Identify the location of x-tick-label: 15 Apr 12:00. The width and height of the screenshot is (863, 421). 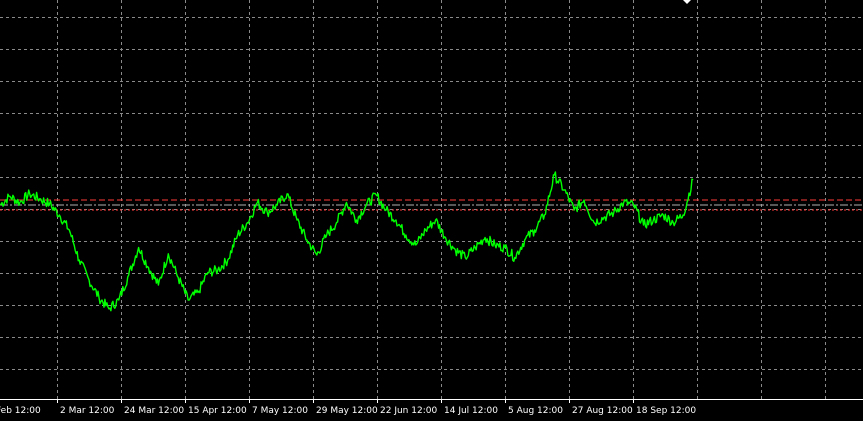
(217, 411).